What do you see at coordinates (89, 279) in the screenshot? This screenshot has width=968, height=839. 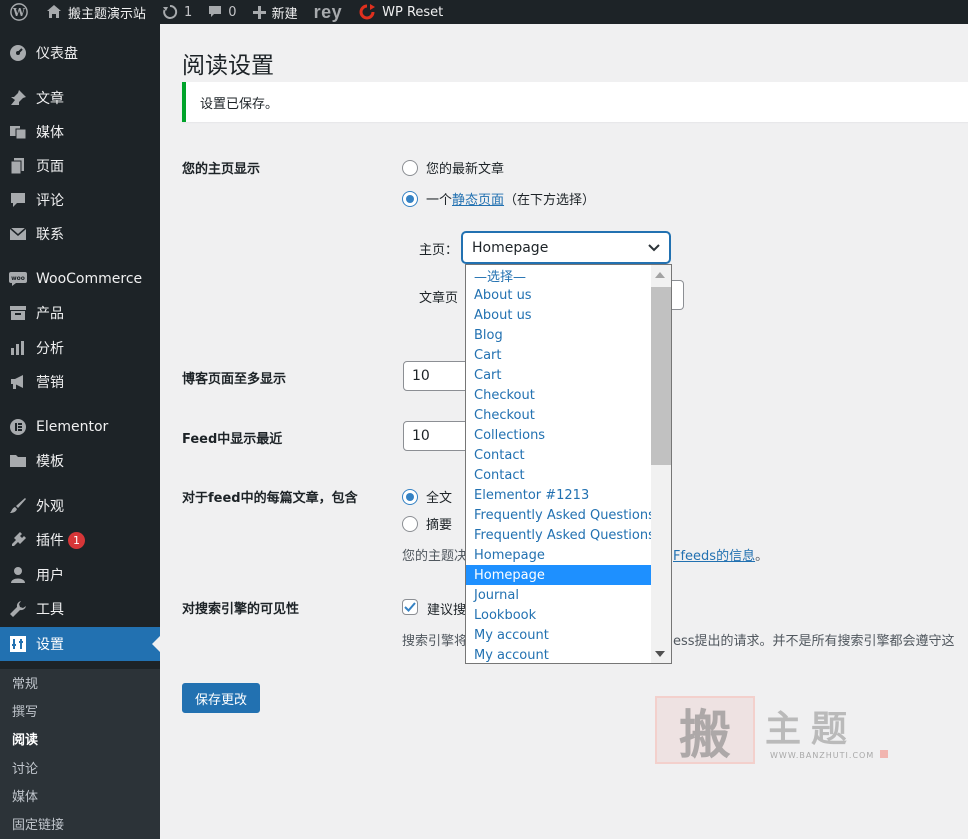 I see `sidebar-item-label: WooCommerce` at bounding box center [89, 279].